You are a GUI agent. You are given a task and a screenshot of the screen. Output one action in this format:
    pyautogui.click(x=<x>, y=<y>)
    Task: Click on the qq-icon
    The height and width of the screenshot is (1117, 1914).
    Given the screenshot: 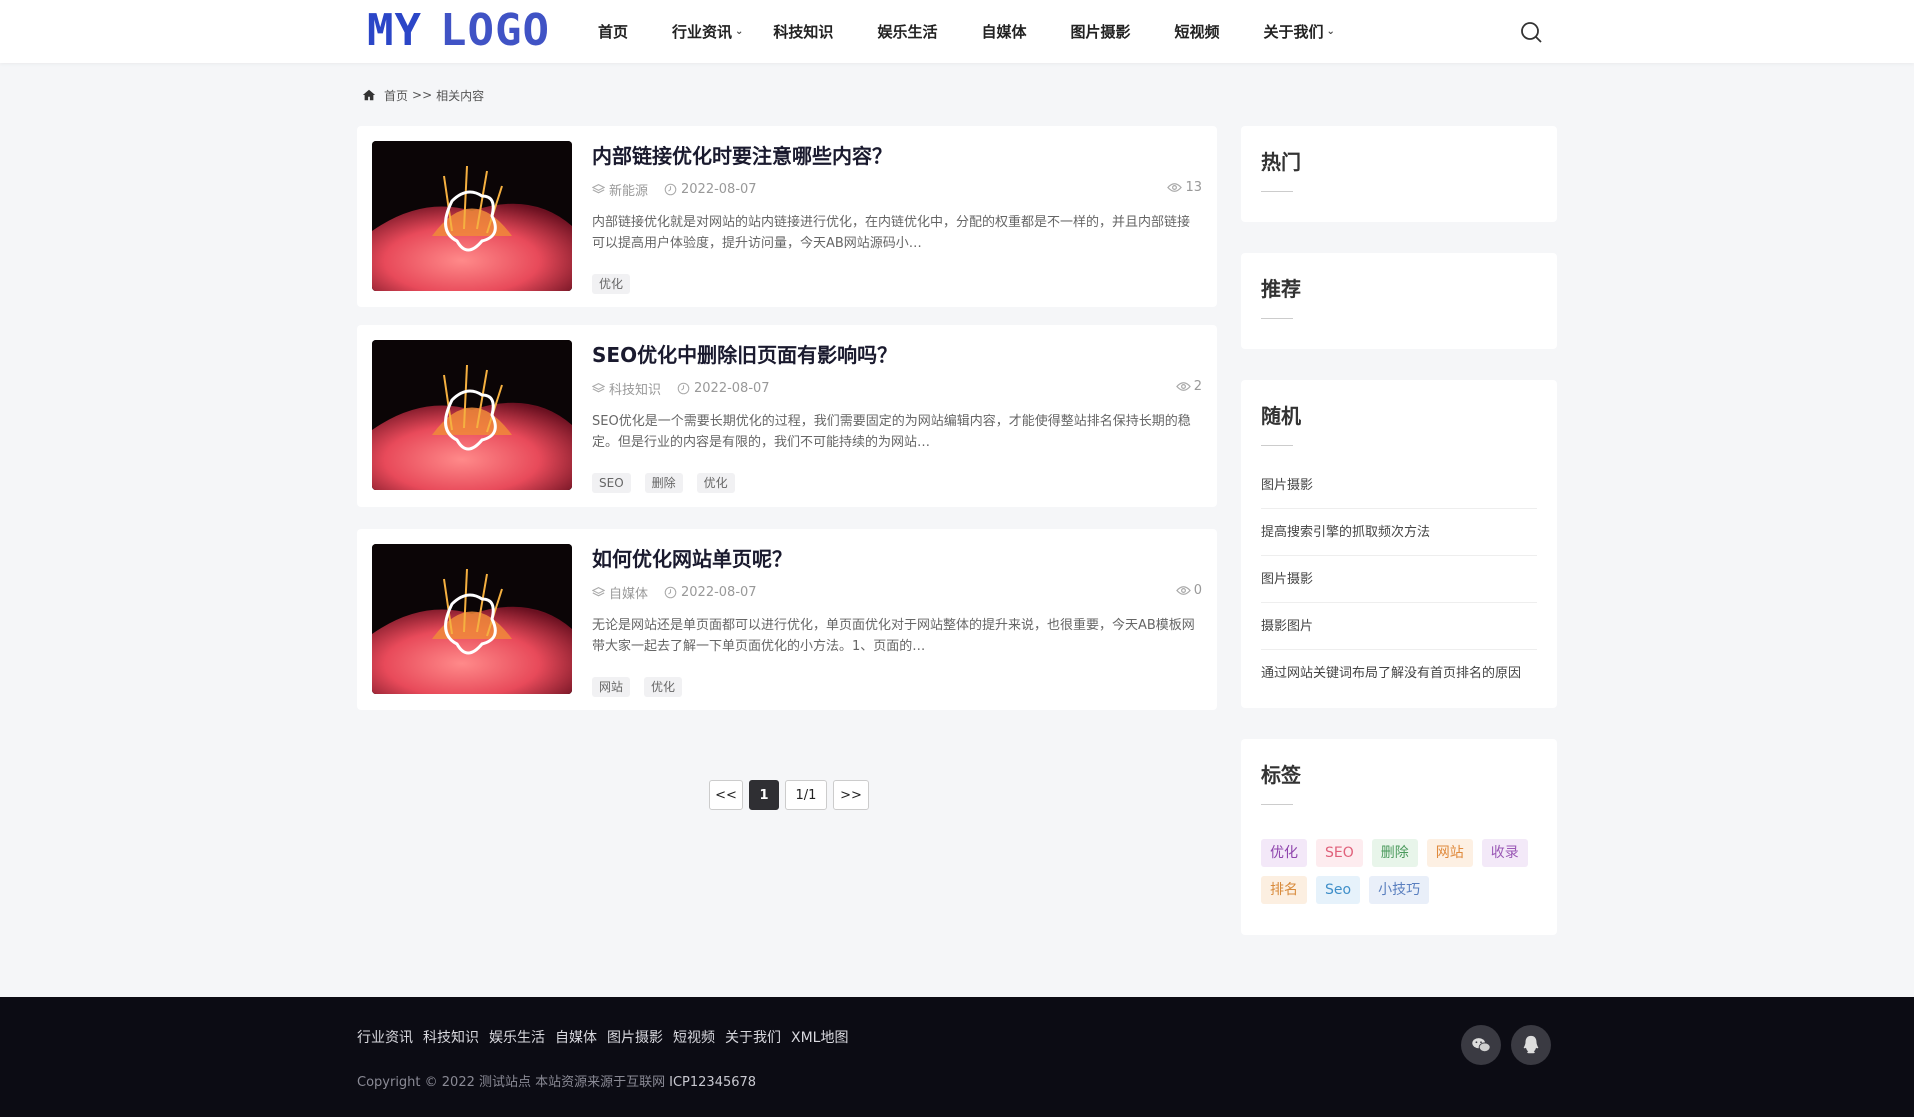 What is the action you would take?
    pyautogui.click(x=1531, y=1045)
    